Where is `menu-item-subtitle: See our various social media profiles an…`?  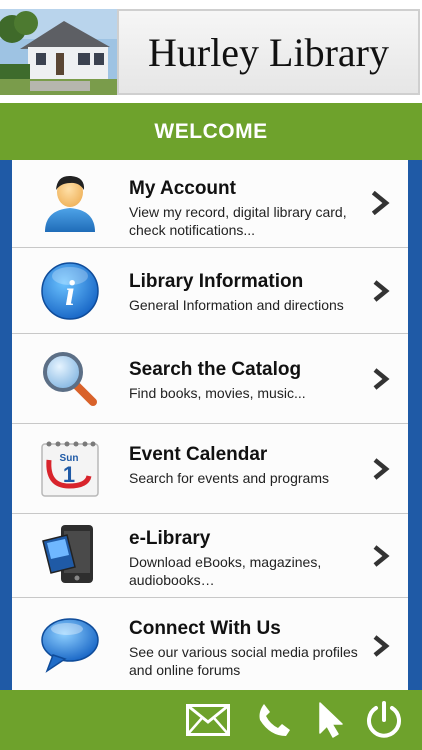
menu-item-subtitle: See our various social media profiles an… is located at coordinates (243, 661).